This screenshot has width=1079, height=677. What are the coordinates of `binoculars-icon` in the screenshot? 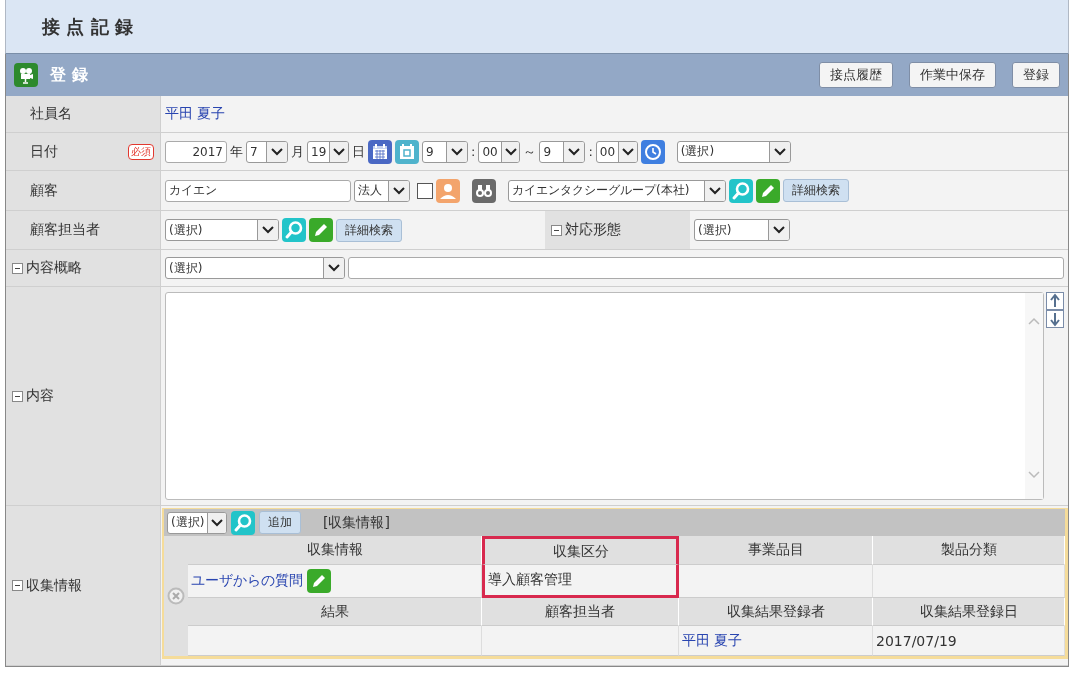 It's located at (484, 190).